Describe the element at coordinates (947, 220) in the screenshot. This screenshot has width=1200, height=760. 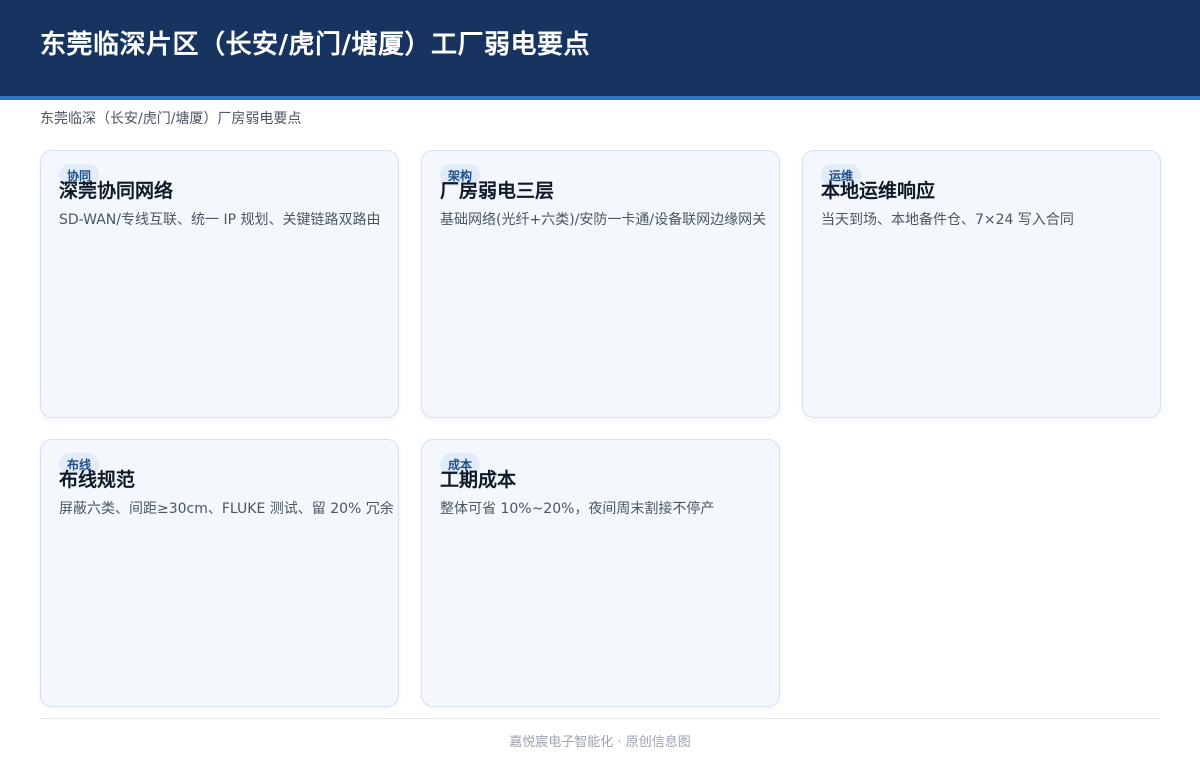
I see `card-description: 当天到场、本地备件仓、7×24 写入合同` at that location.